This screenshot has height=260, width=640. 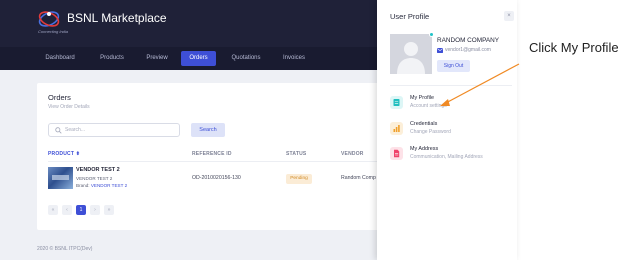 I want to click on mail-icon, so click(x=440, y=50).